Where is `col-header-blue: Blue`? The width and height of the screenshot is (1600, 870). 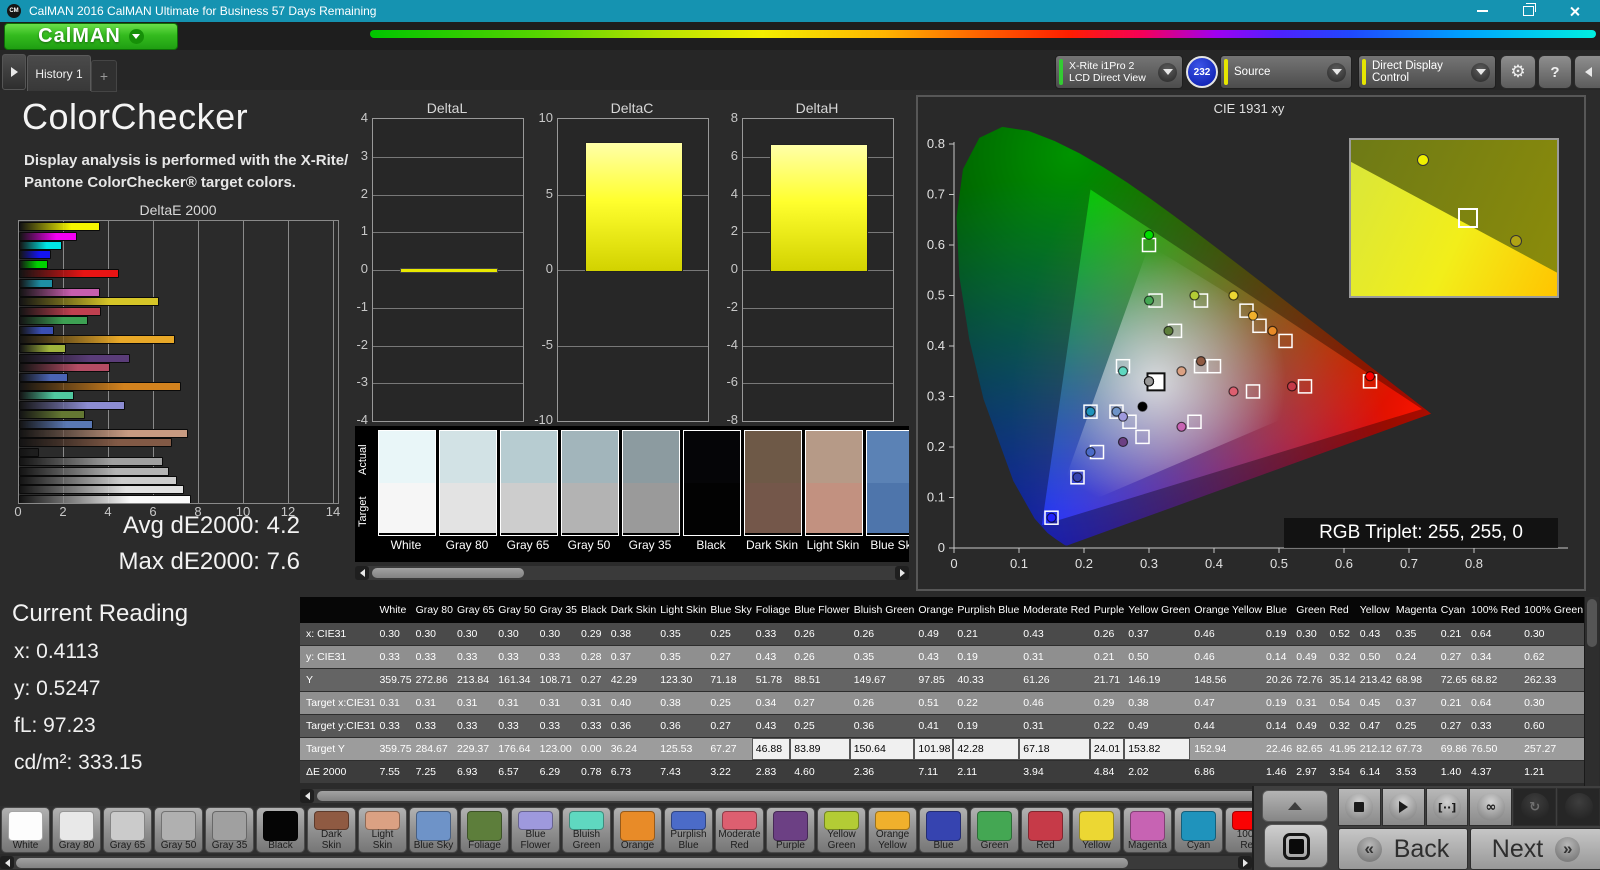
col-header-blue: Blue is located at coordinates (1277, 610).